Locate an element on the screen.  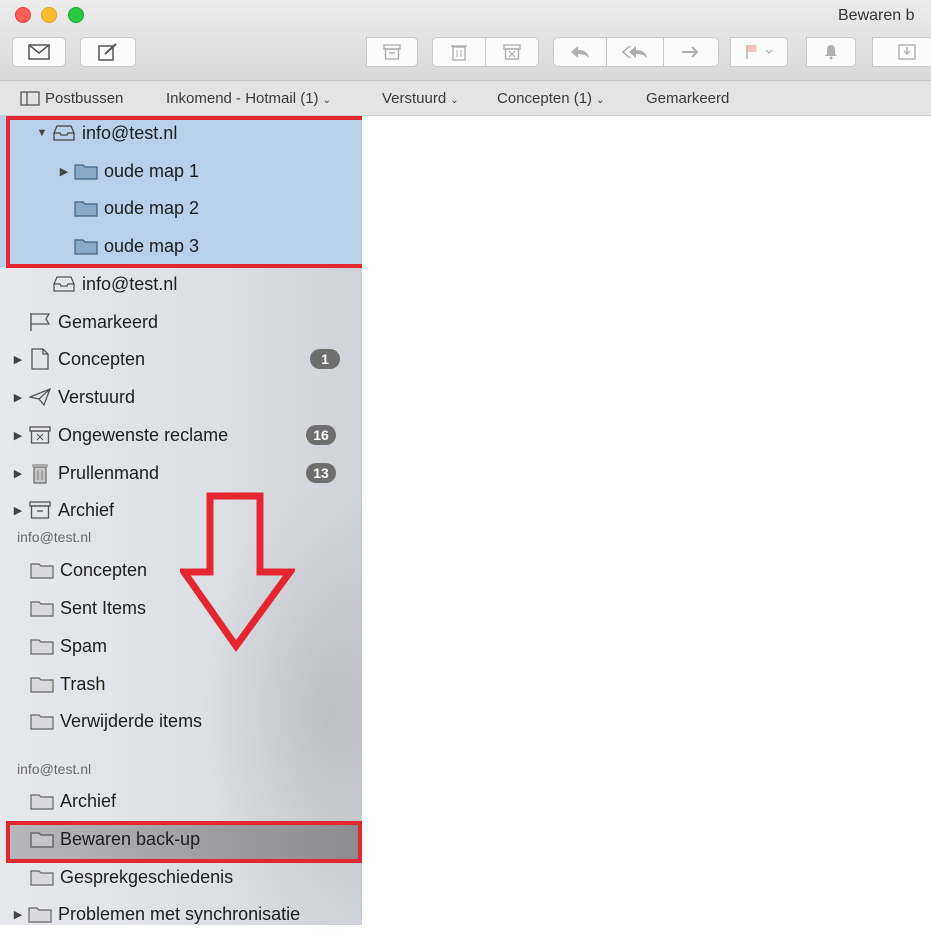
folder-label: Archief is located at coordinates (88, 800).